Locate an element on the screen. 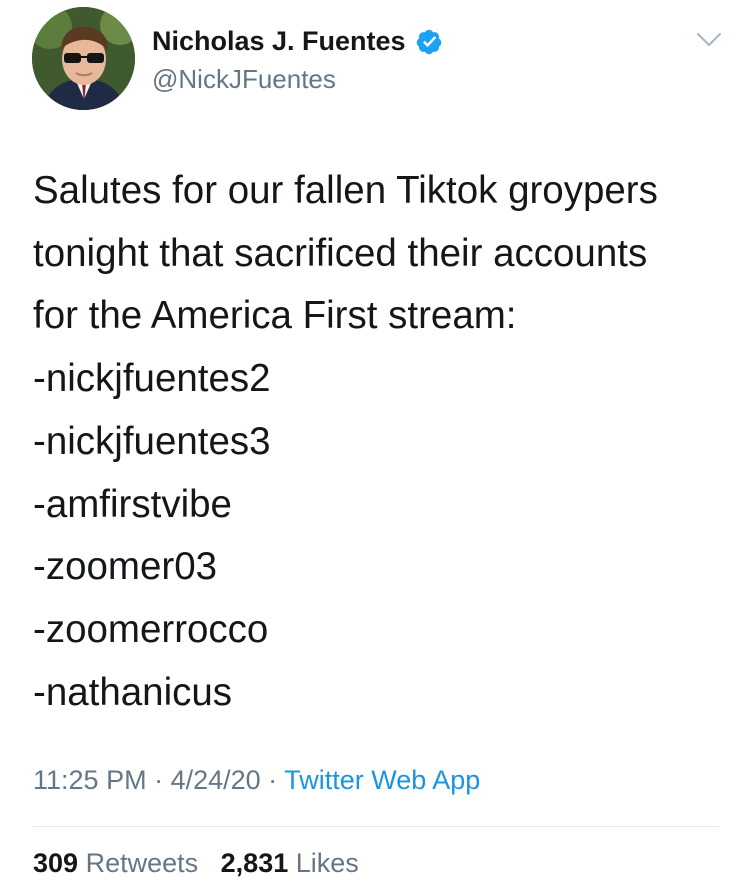 The image size is (749, 891). likes-label: Likes is located at coordinates (327, 863).